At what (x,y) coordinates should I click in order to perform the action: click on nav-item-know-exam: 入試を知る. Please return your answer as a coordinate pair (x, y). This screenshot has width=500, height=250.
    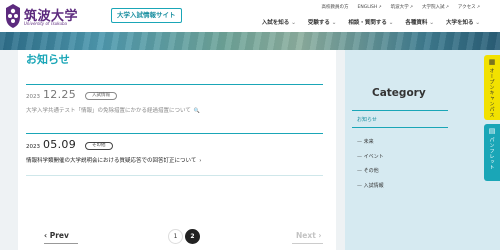
    Looking at the image, I should click on (279, 22).